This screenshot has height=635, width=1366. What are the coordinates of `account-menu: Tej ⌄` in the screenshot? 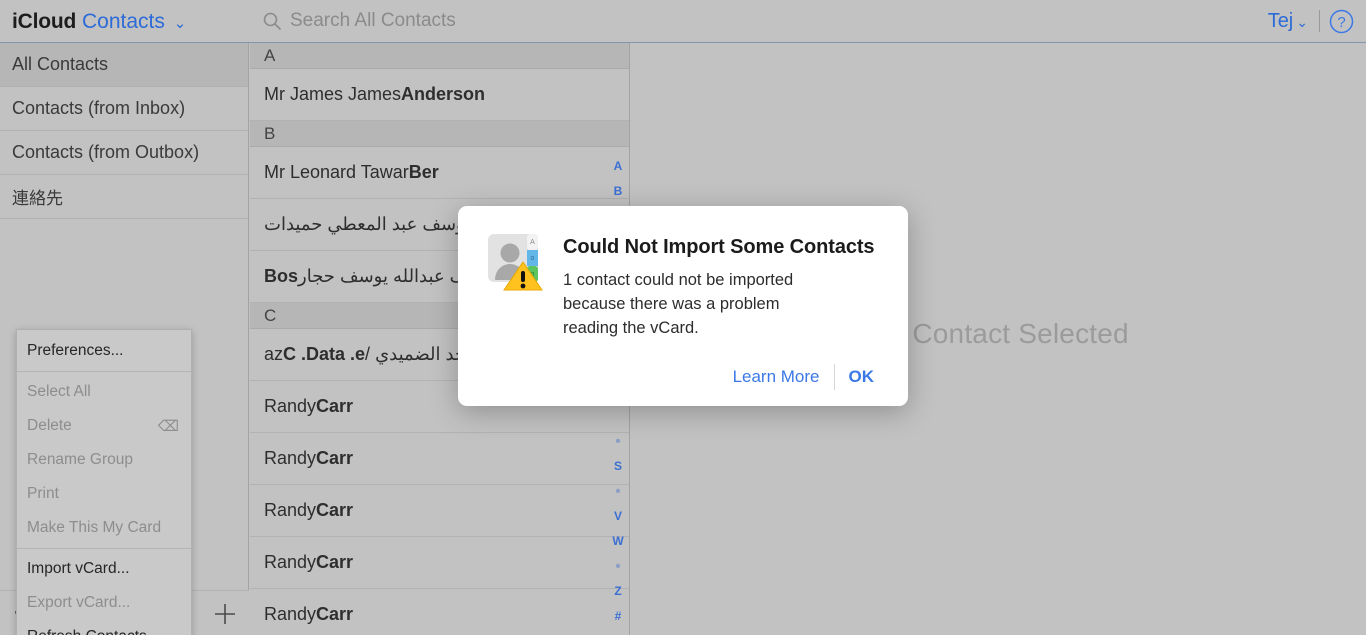 It's located at (1288, 22).